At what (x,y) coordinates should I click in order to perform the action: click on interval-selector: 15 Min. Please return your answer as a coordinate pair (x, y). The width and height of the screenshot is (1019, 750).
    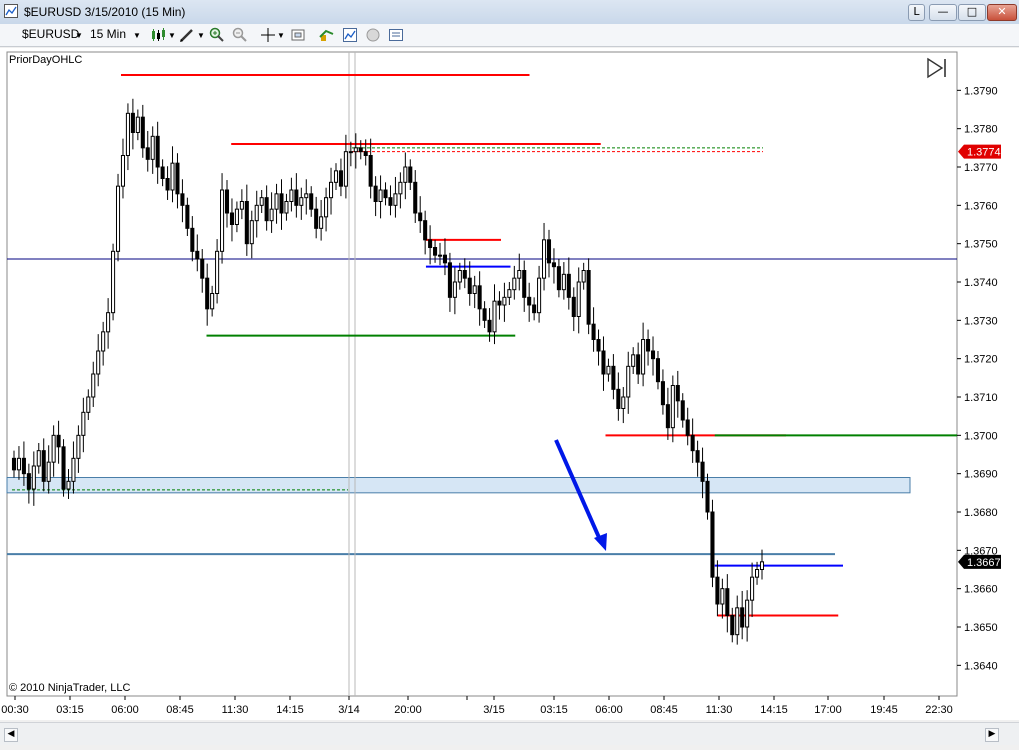
    Looking at the image, I should click on (108, 34).